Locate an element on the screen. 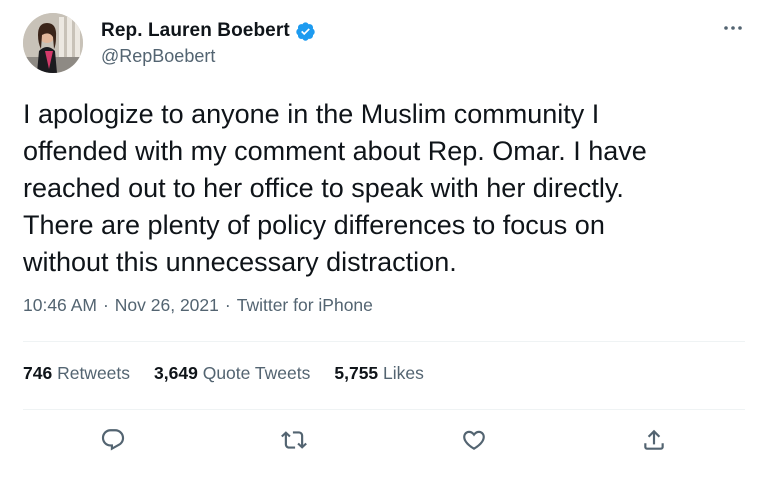 Image resolution: width=768 pixels, height=480 pixels. share-icon is located at coordinates (654, 440).